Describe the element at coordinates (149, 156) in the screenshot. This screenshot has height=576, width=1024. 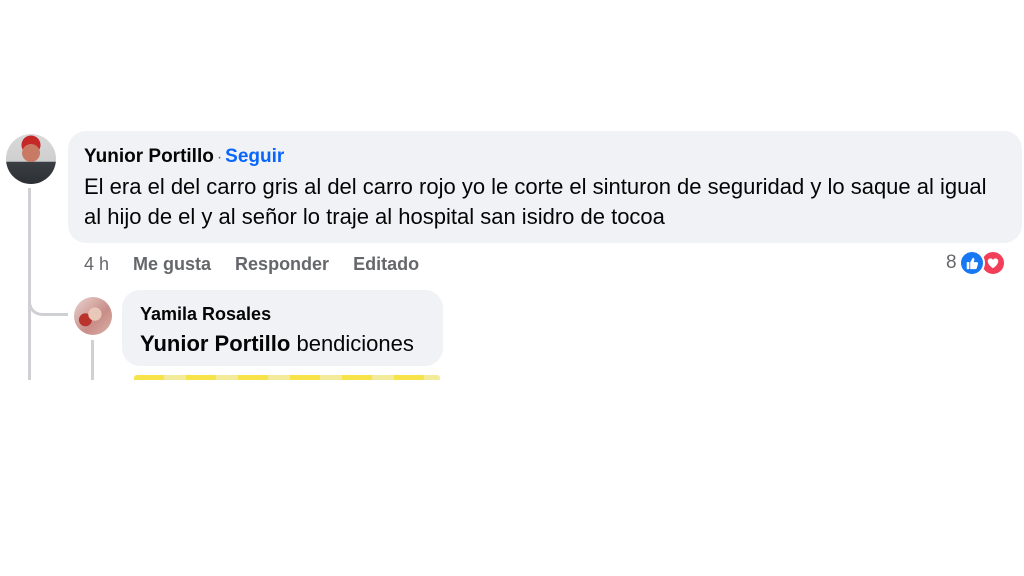
I see `comment-author: Yunior Portillo` at that location.